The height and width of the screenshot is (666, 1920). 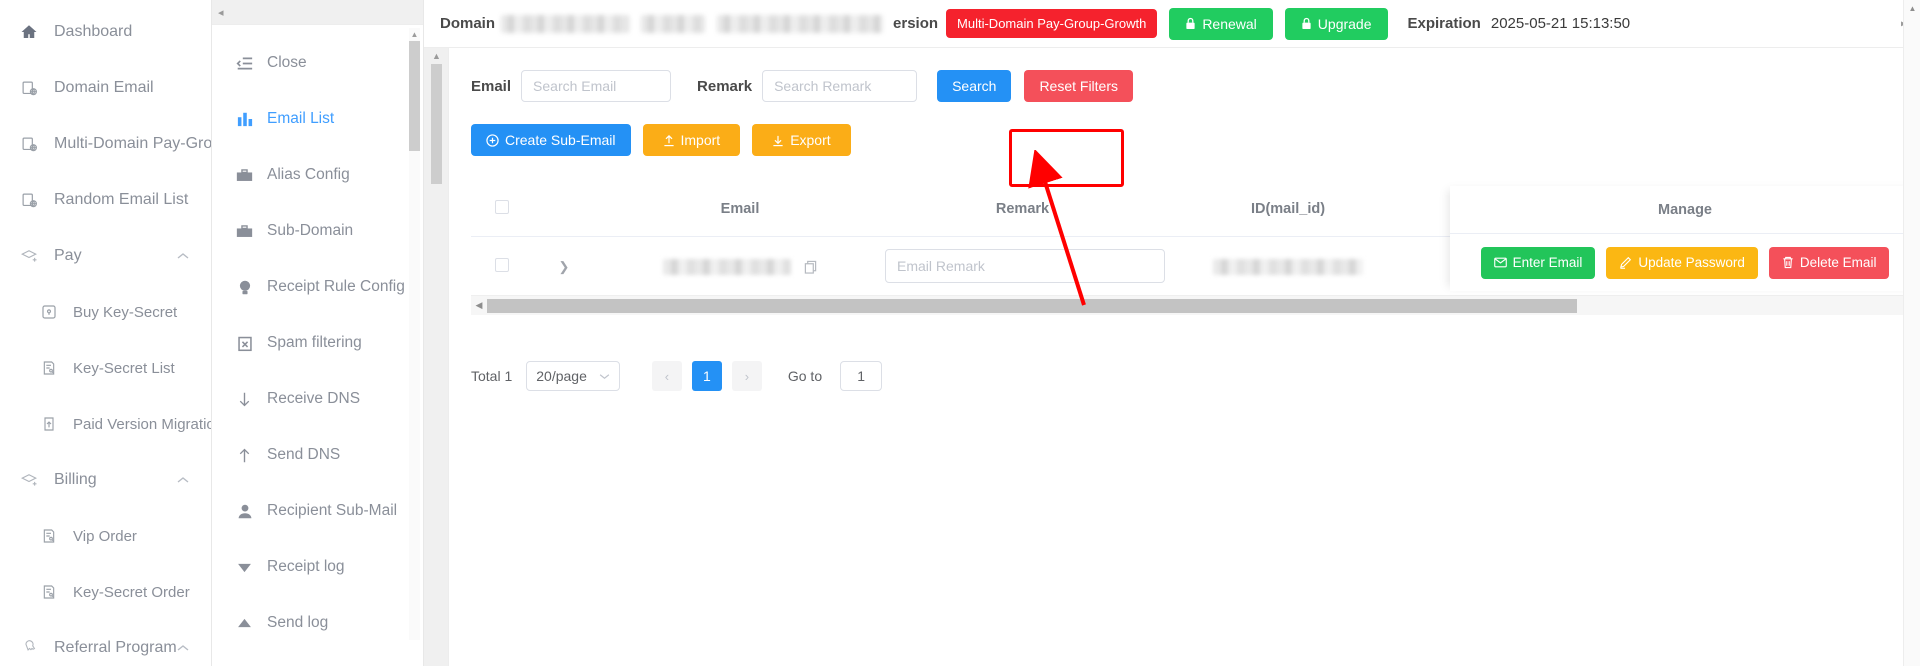 What do you see at coordinates (840, 86) in the screenshot?
I see `search-remark-input` at bounding box center [840, 86].